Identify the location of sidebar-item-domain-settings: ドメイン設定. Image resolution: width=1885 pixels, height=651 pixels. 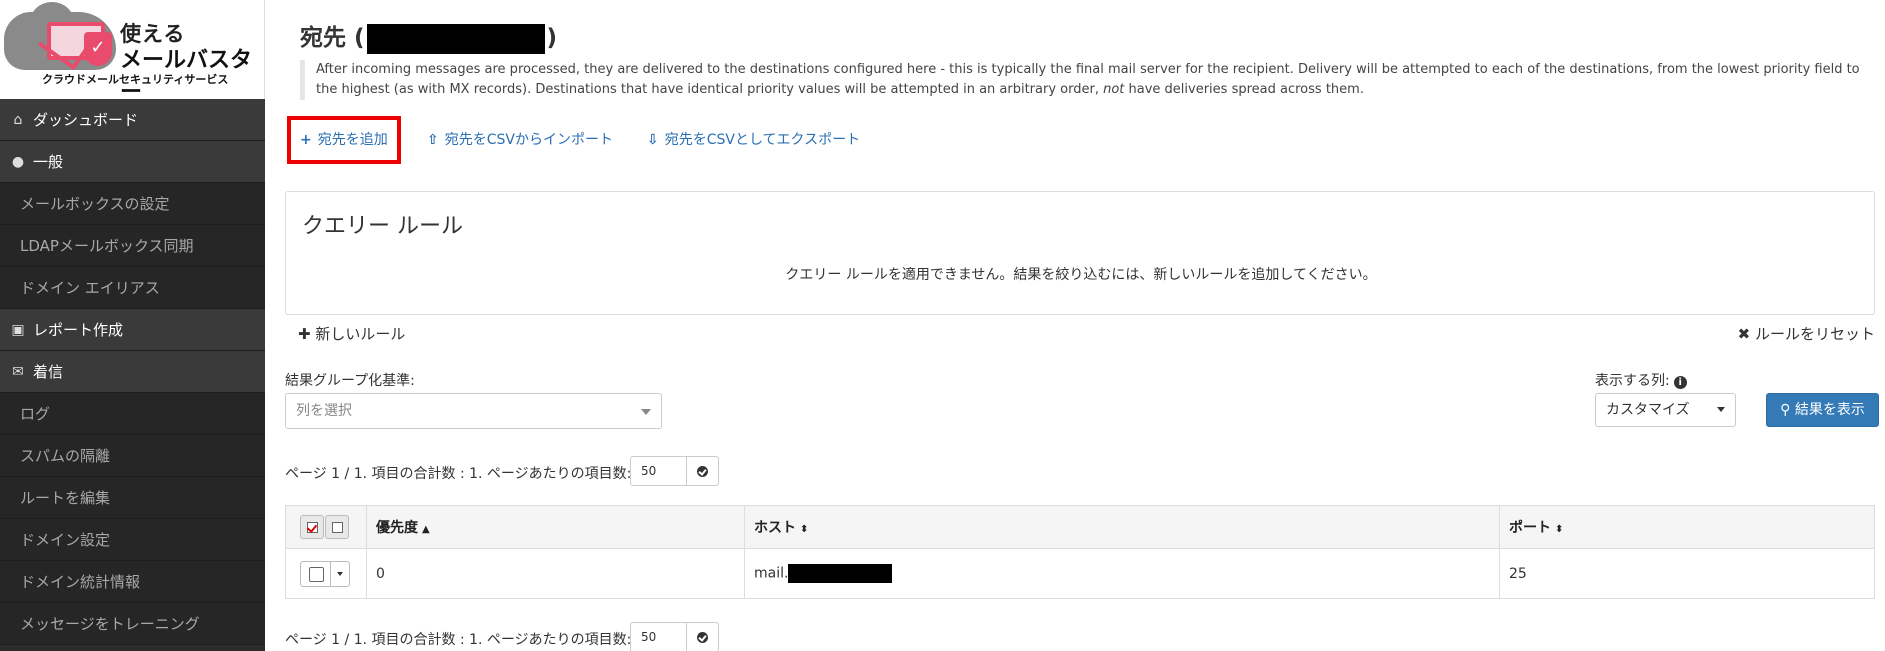
(132, 540).